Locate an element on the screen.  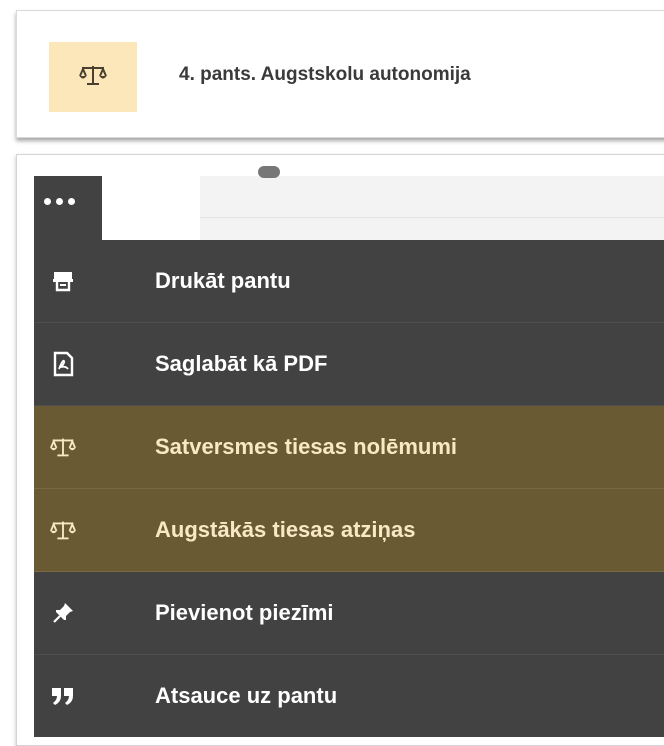
menu-item-constitutional-court-rulings: Satversmes tiesas nolēmumi is located at coordinates (349, 447).